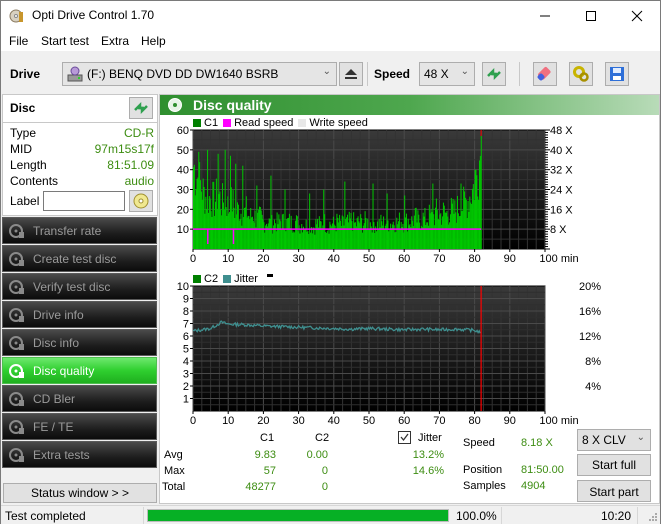  I want to click on jitter-checkbox, so click(404, 437).